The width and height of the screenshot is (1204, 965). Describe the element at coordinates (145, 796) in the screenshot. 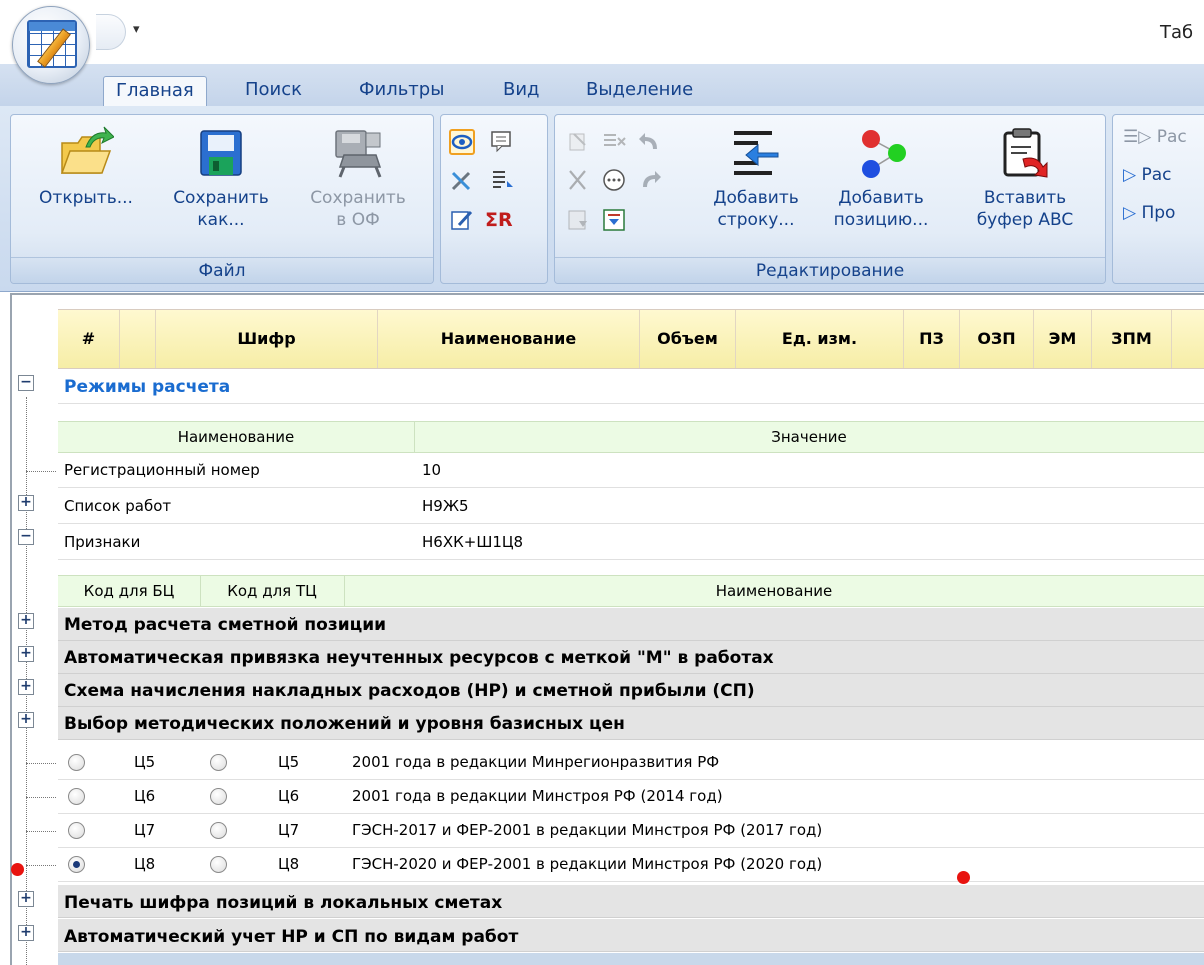

I see `option-bc-code: Ц6` at that location.